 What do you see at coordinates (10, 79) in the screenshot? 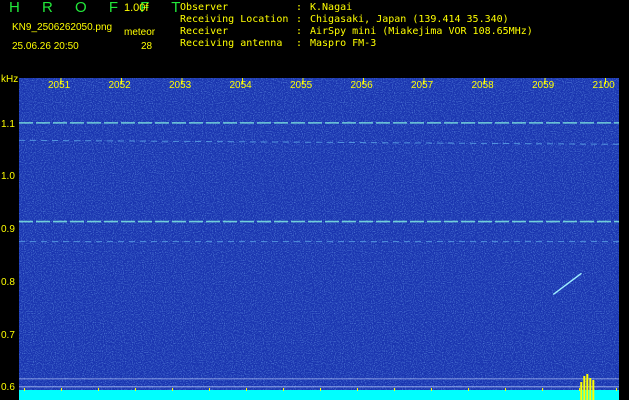
I see `y-unit-label: kHz` at bounding box center [10, 79].